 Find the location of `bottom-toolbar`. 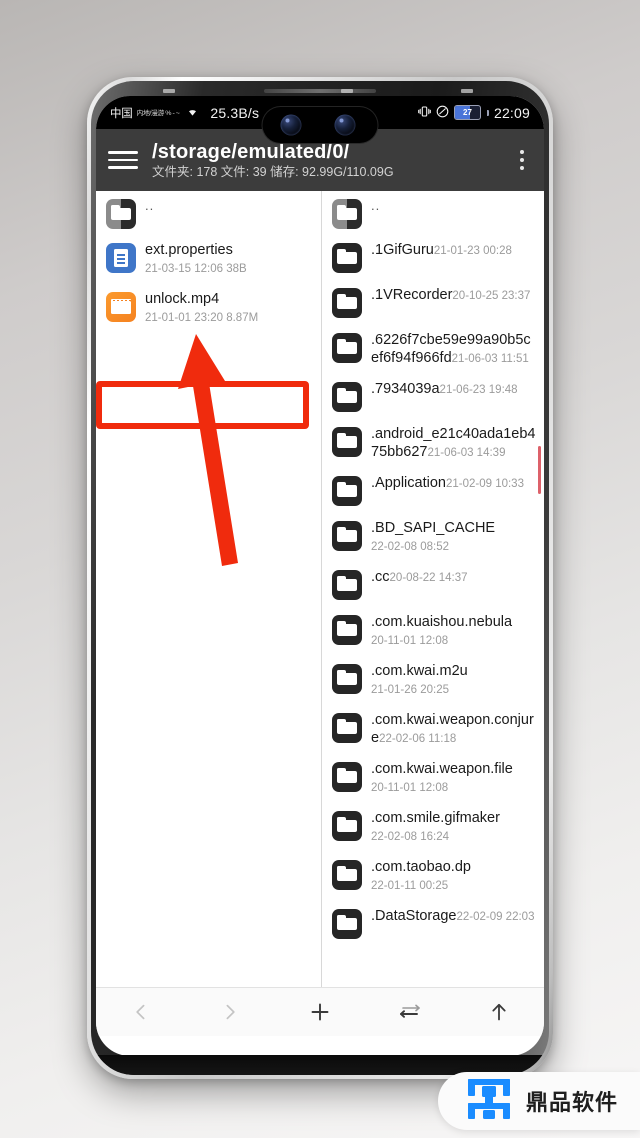

bottom-toolbar is located at coordinates (320, 1011).